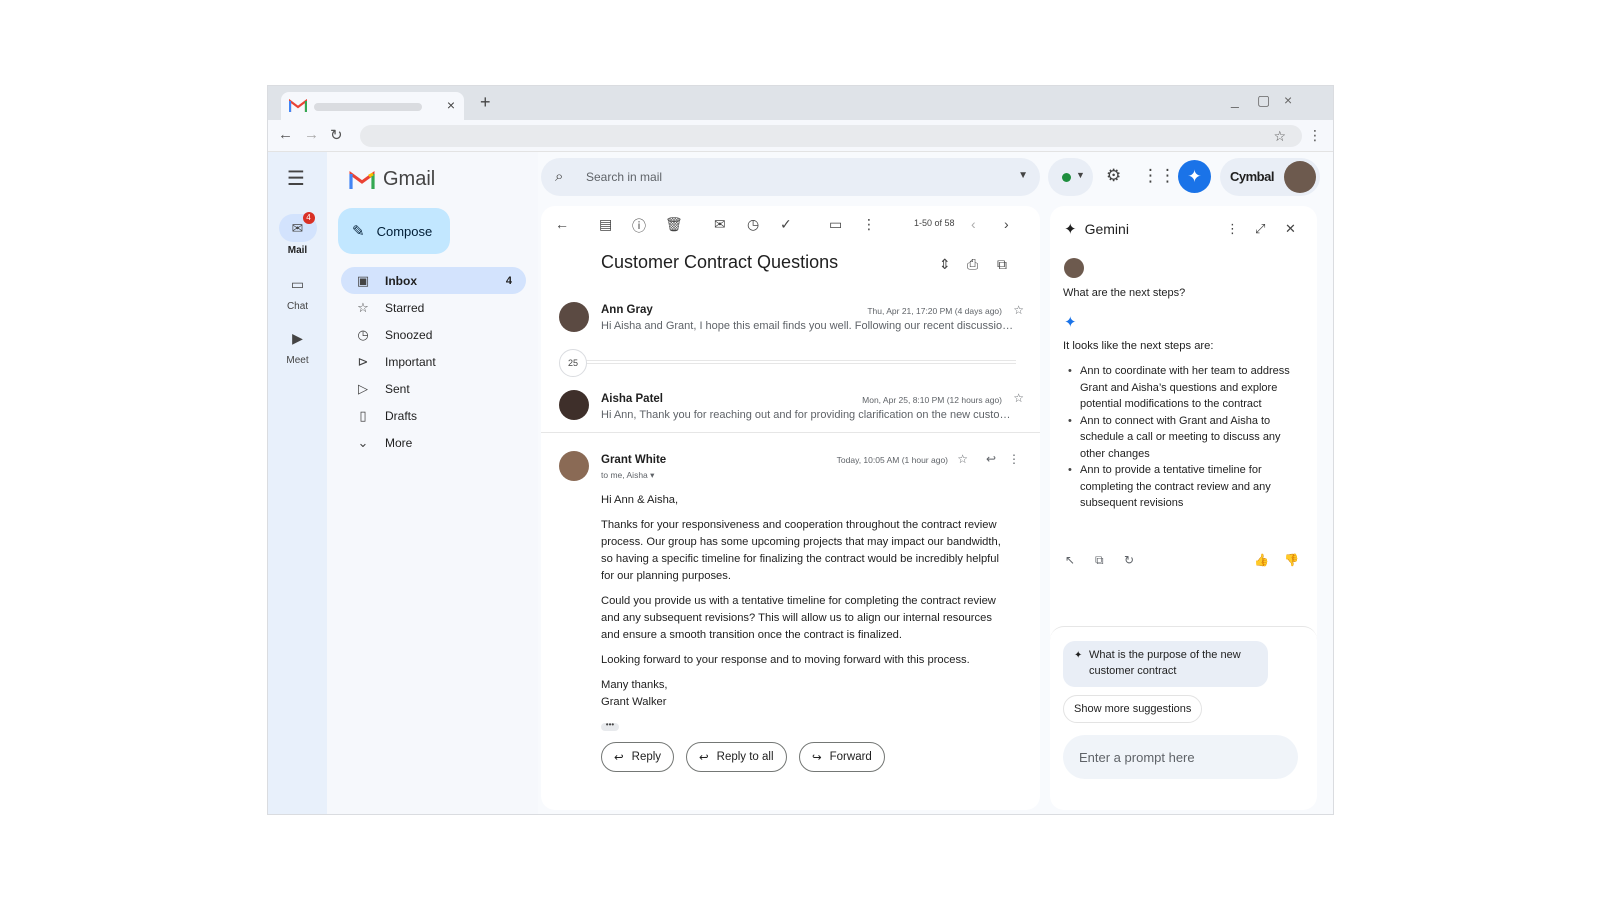 This screenshot has width=1600, height=900. I want to click on move-to-icon: ▭, so click(835, 224).